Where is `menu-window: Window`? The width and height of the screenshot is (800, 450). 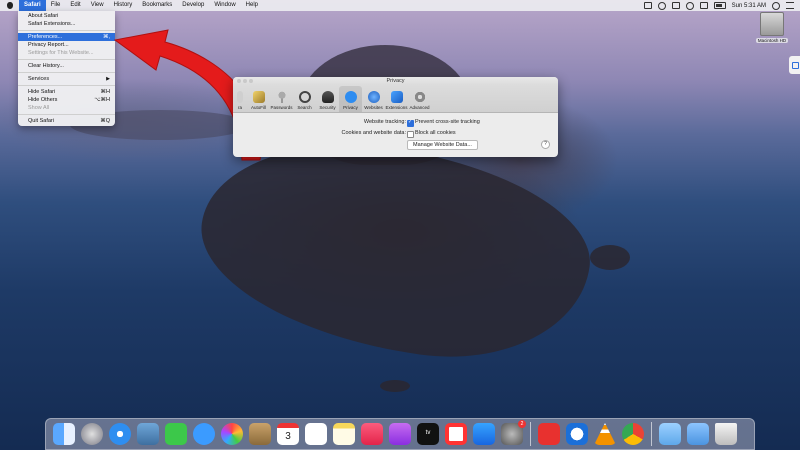
menu-window: Window is located at coordinates (224, 5).